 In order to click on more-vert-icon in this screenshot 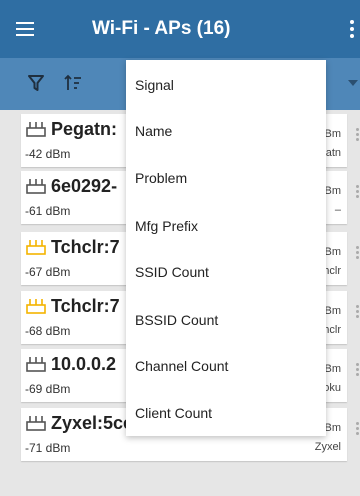, I will do `click(352, 30)`.